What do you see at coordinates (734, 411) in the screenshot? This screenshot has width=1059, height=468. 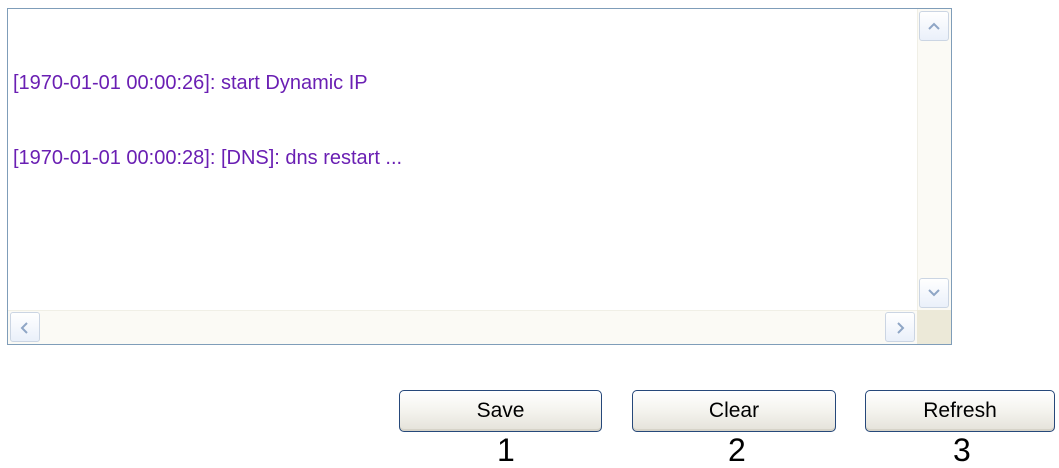 I see `clear-button: Clear` at bounding box center [734, 411].